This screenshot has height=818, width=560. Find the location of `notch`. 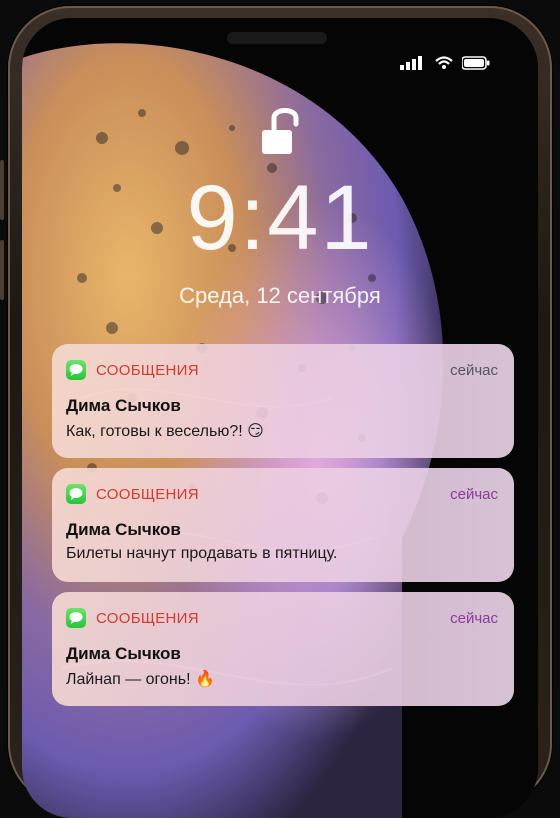

notch is located at coordinates (277, 38).